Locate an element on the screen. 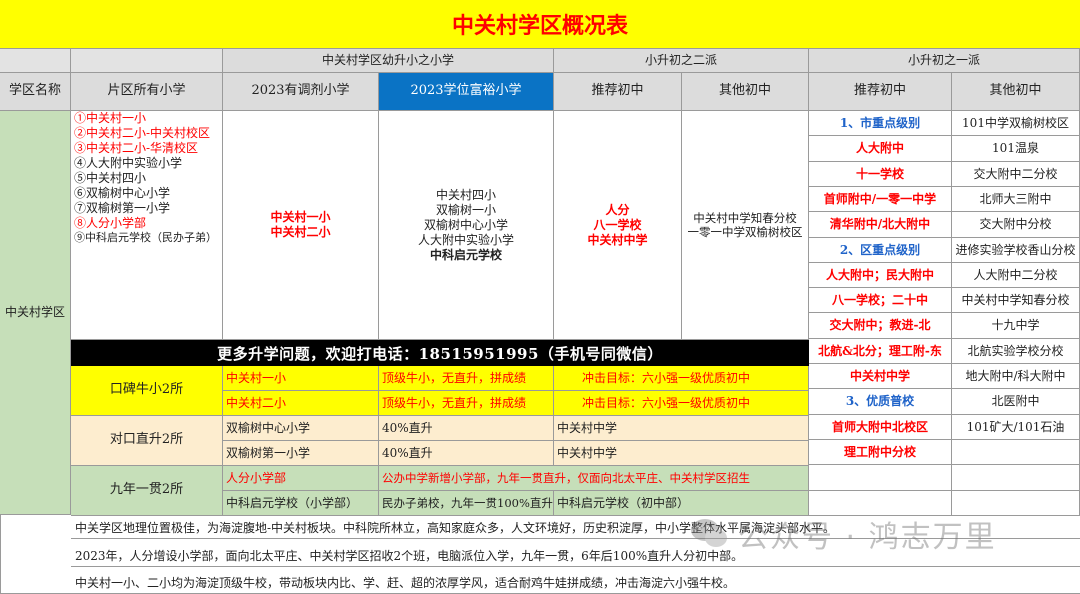 This screenshot has height=594, width=1080. rec-right-cell: 八一学校；二十中 is located at coordinates (880, 300).